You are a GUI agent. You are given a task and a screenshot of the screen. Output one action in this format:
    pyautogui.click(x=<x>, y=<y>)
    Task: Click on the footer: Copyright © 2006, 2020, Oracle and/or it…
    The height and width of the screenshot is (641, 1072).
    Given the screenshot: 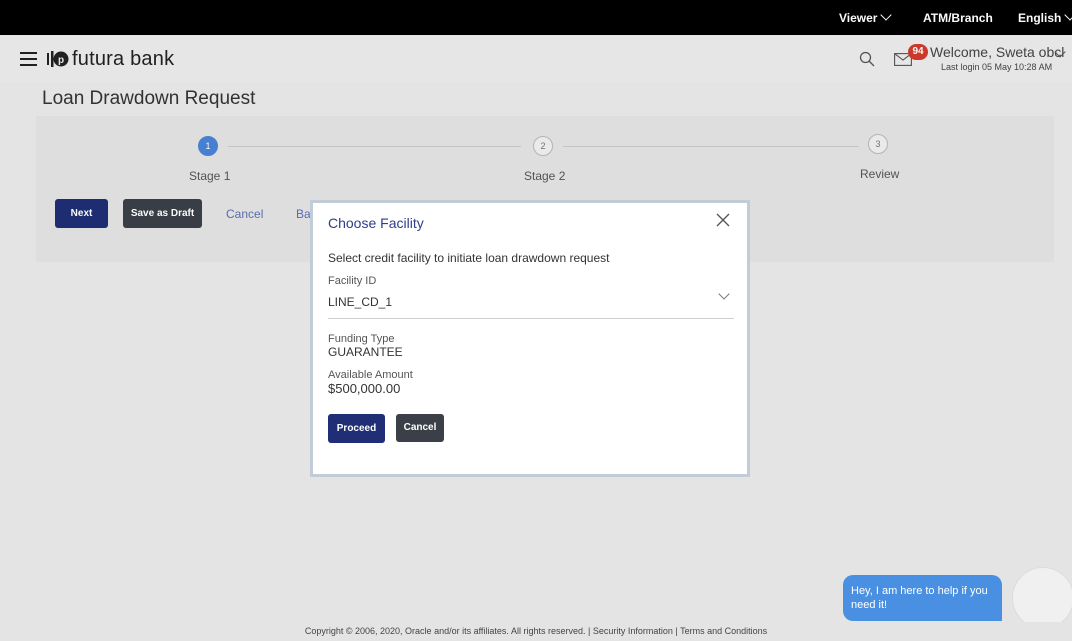 What is the action you would take?
    pyautogui.click(x=536, y=631)
    